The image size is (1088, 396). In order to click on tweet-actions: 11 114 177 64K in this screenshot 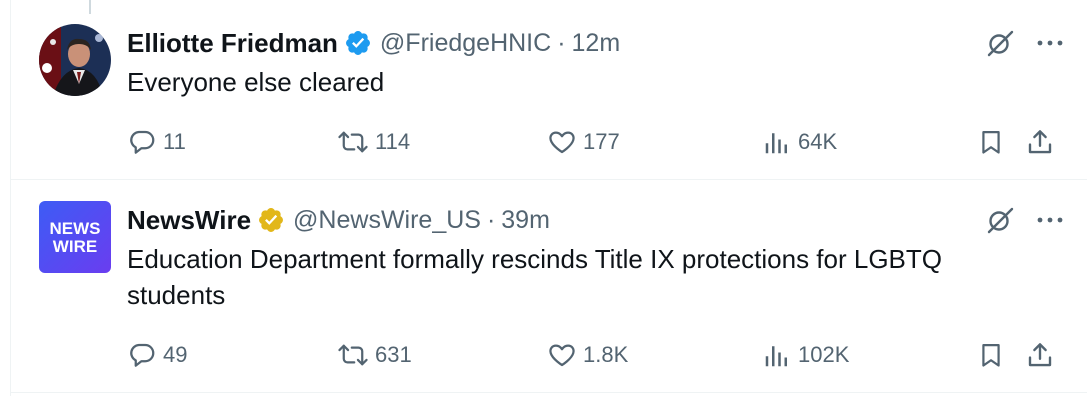, I will do `click(597, 142)`.